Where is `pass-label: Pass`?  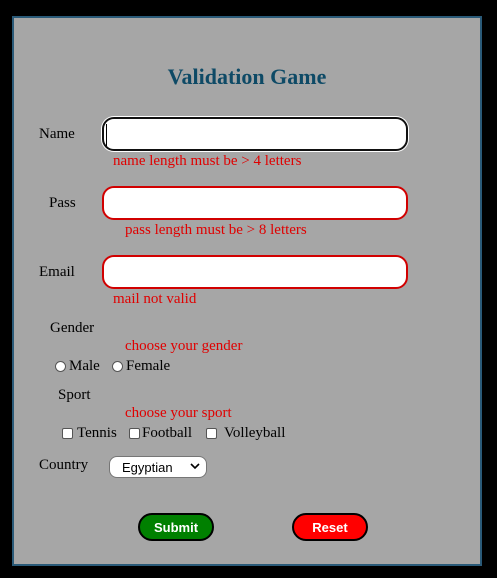 pass-label: Pass is located at coordinates (62, 203).